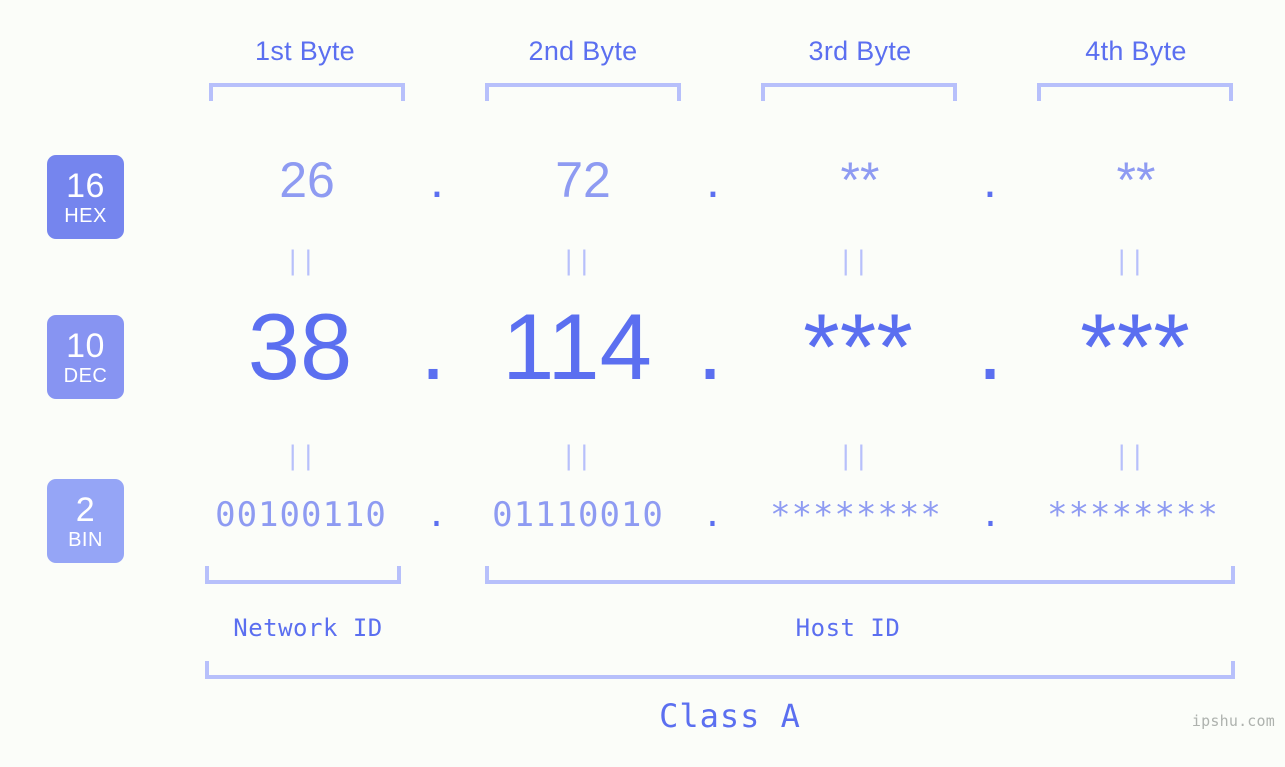  Describe the element at coordinates (303, 575) in the screenshot. I see `network-id-bracket` at that location.